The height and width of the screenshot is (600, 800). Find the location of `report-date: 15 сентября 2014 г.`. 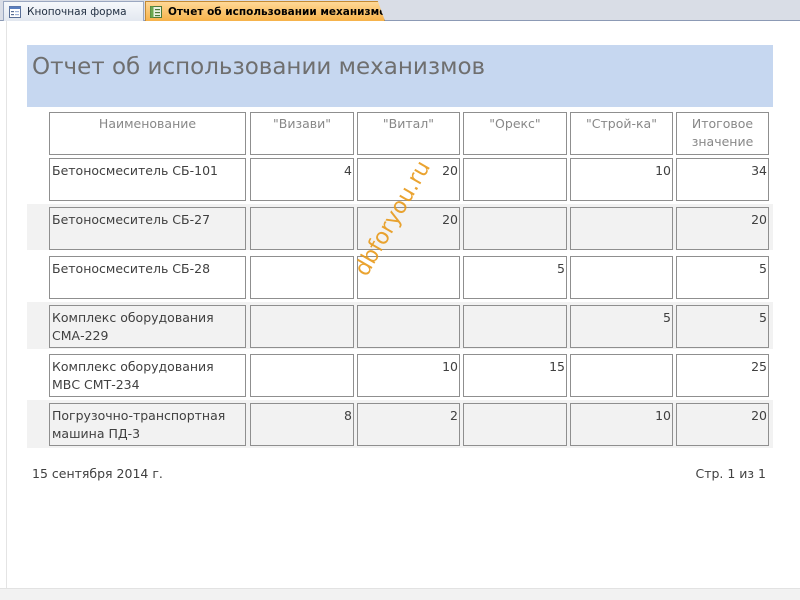

report-date: 15 сентября 2014 г. is located at coordinates (97, 473).